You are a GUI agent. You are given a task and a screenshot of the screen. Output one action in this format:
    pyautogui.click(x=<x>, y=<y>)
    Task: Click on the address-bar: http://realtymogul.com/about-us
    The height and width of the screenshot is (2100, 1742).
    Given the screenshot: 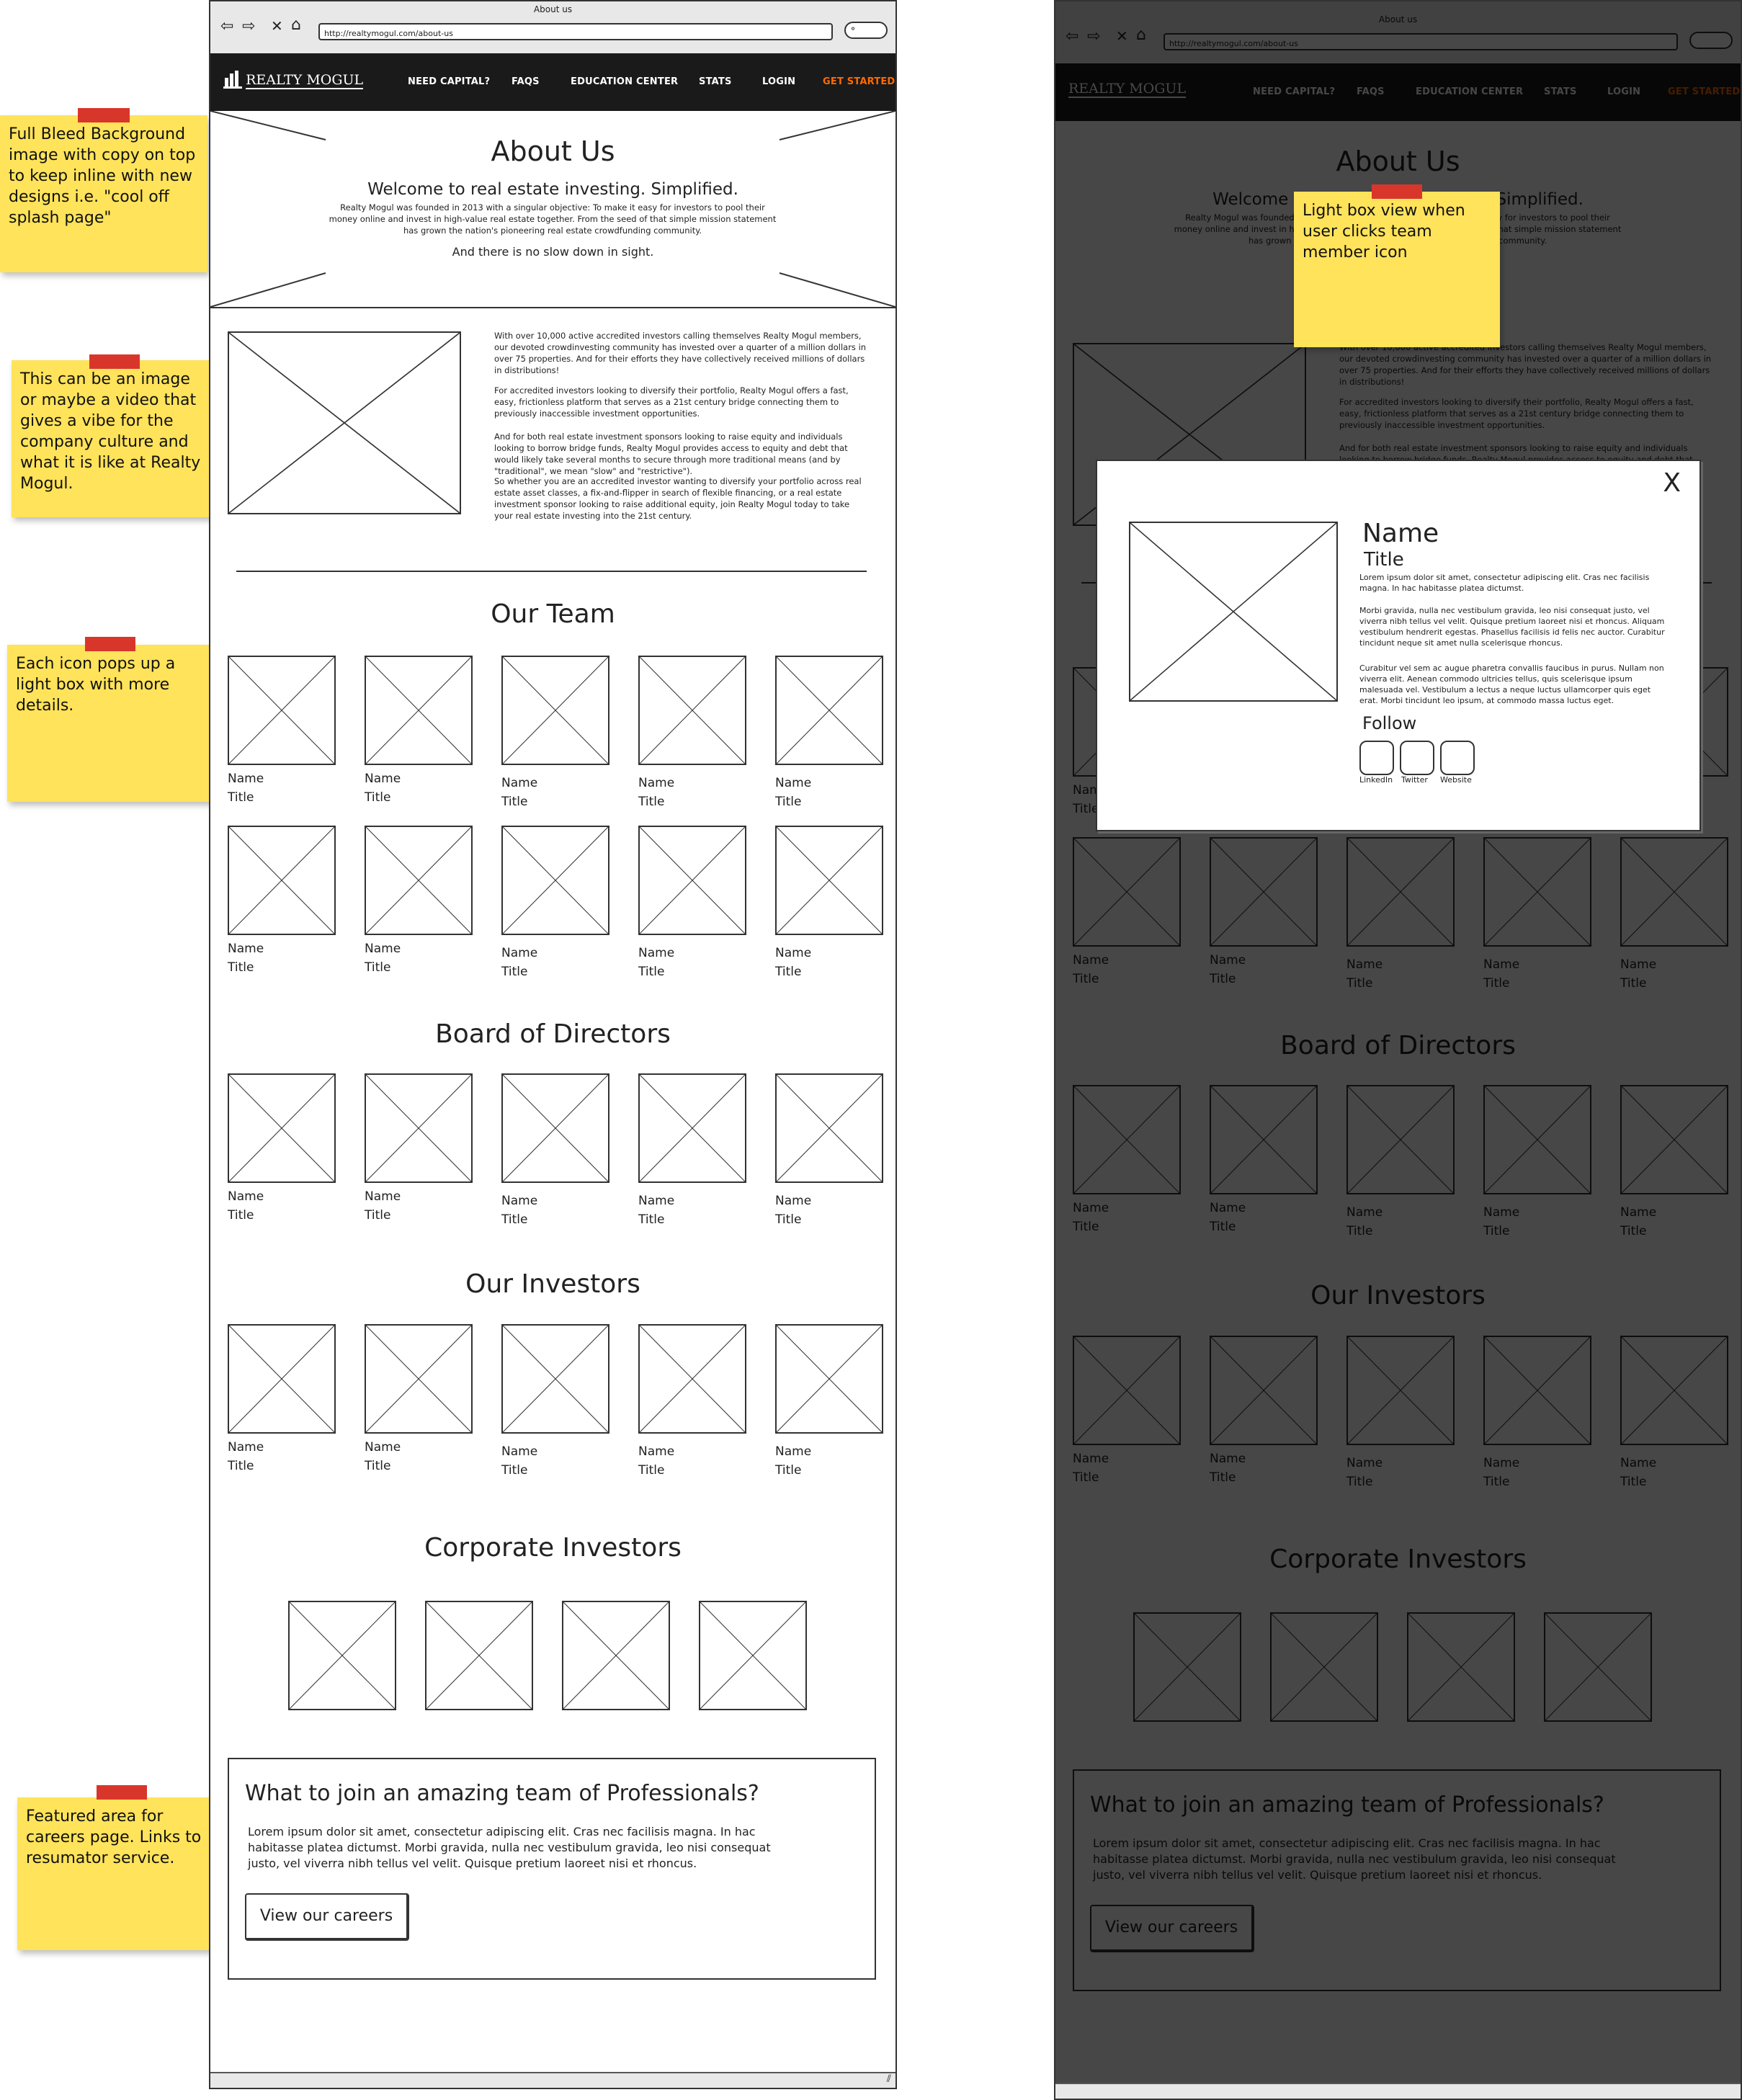 What is the action you would take?
    pyautogui.click(x=575, y=31)
    